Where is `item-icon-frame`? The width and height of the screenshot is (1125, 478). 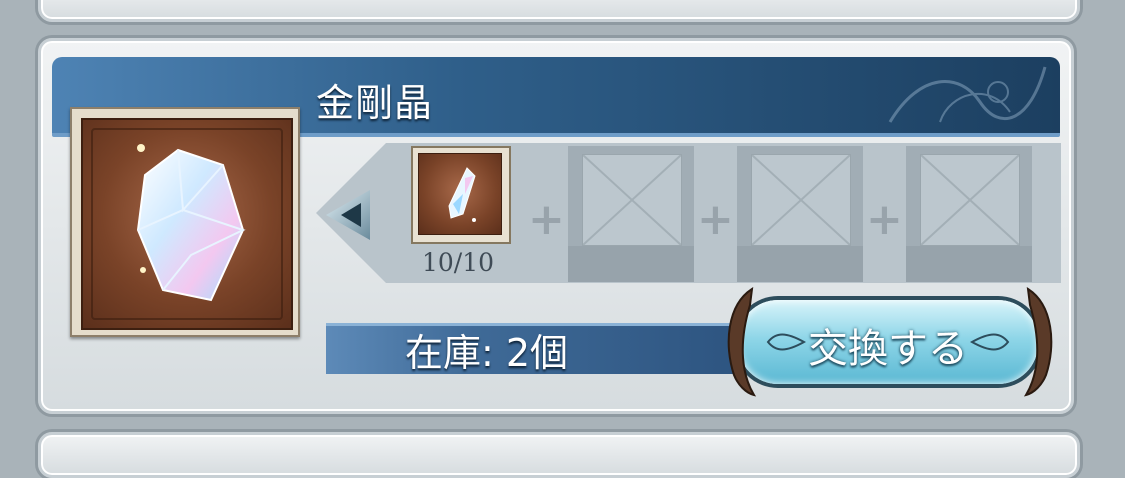
item-icon-frame is located at coordinates (185, 222).